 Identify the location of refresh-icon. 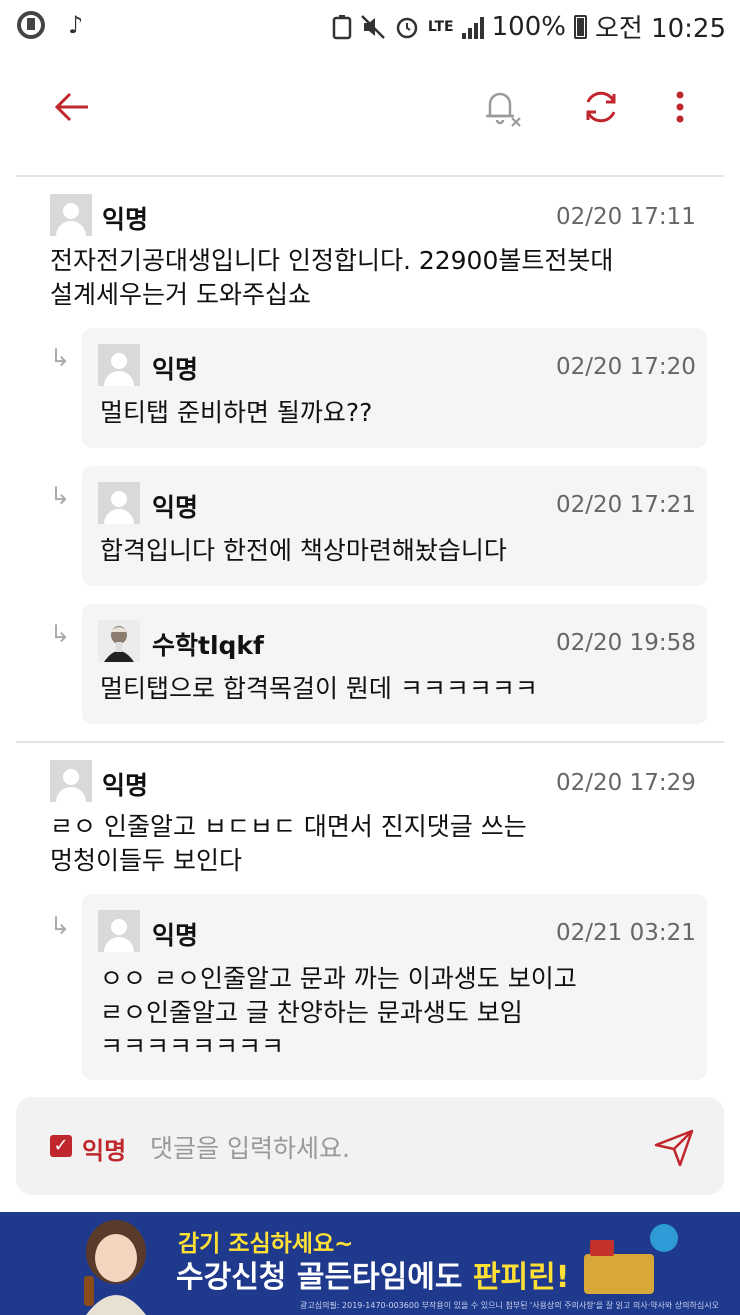
(601, 107).